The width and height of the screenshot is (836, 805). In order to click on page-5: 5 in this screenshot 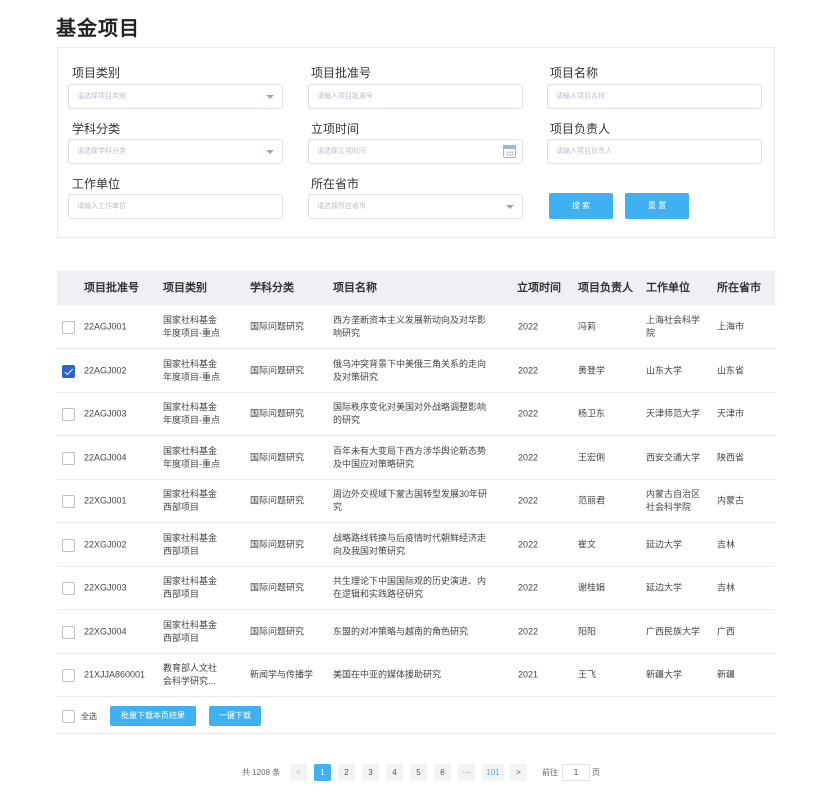, I will do `click(418, 772)`.